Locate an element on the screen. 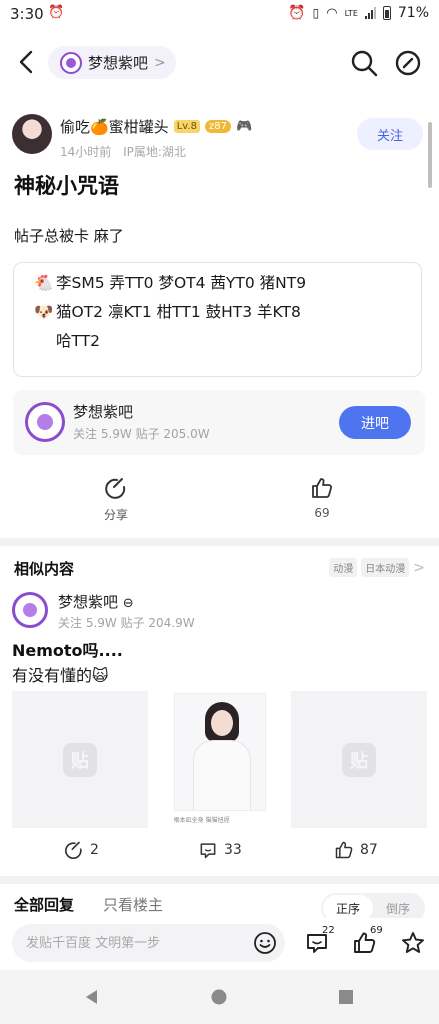 The height and width of the screenshot is (1024, 439). spell-text: 哈TT2 is located at coordinates (78, 341).